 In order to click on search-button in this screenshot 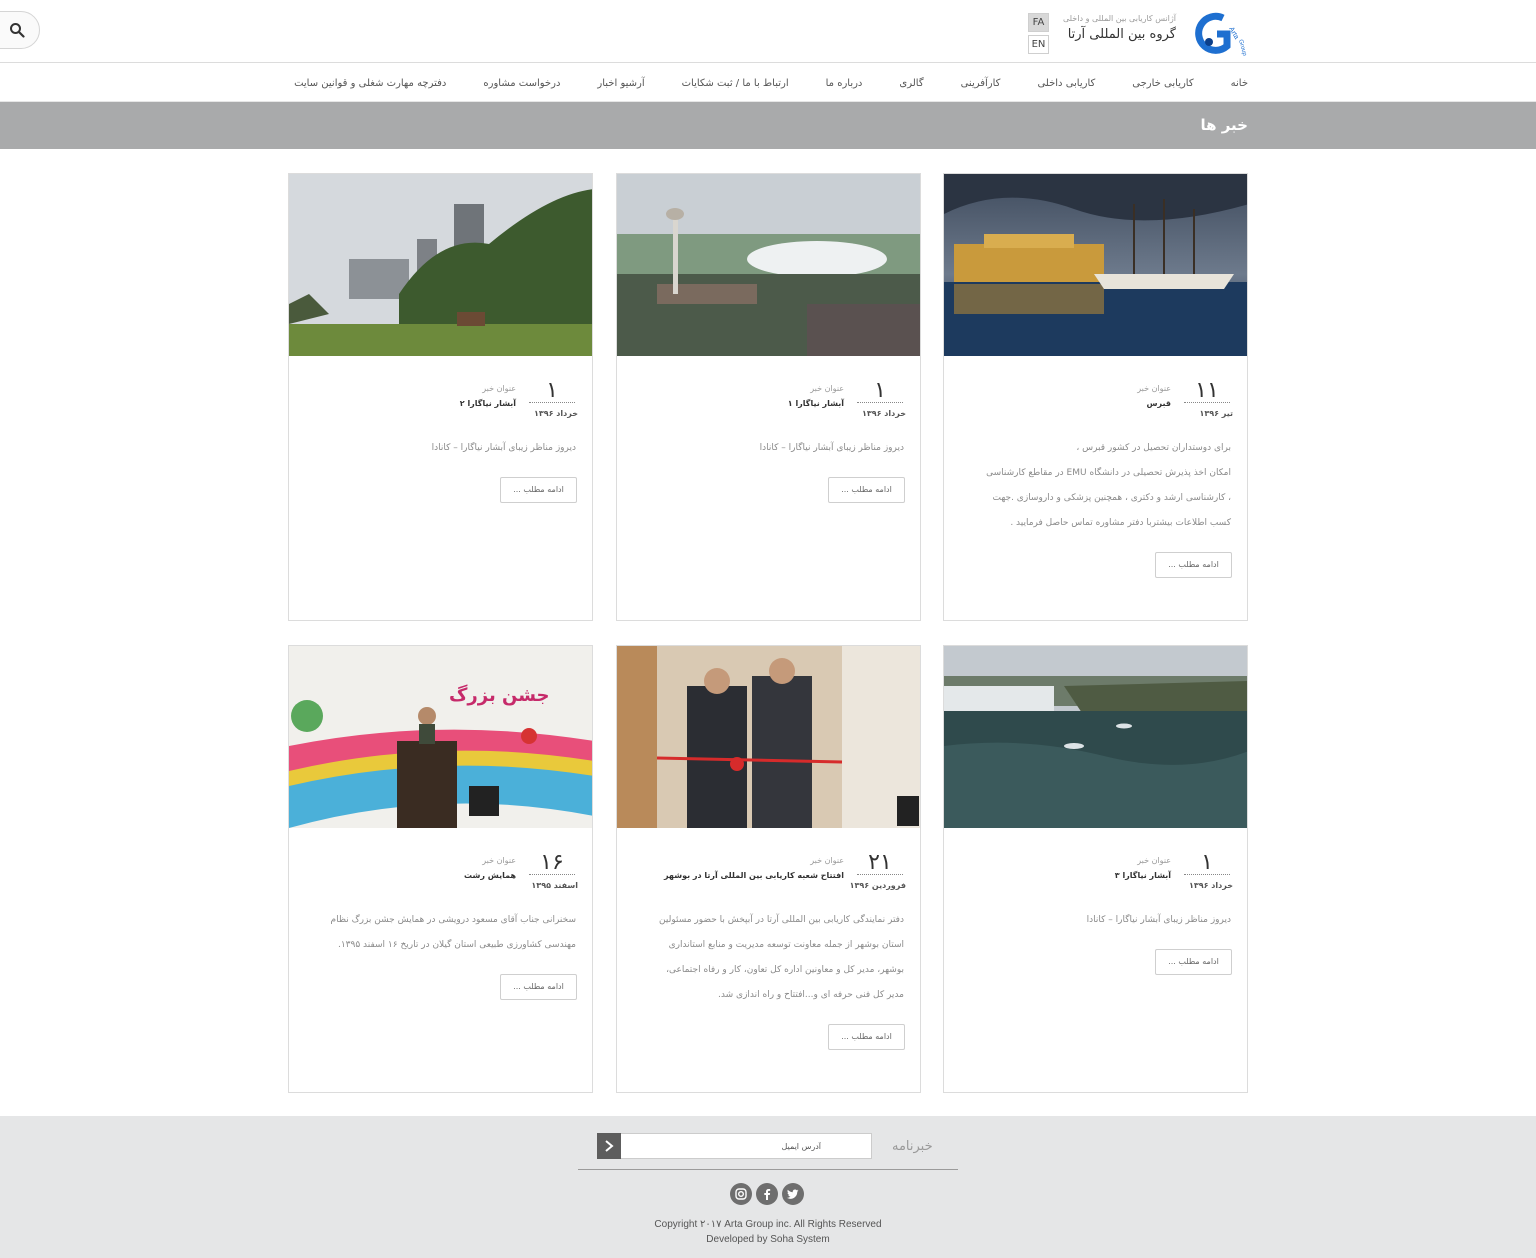, I will do `click(20, 30)`.